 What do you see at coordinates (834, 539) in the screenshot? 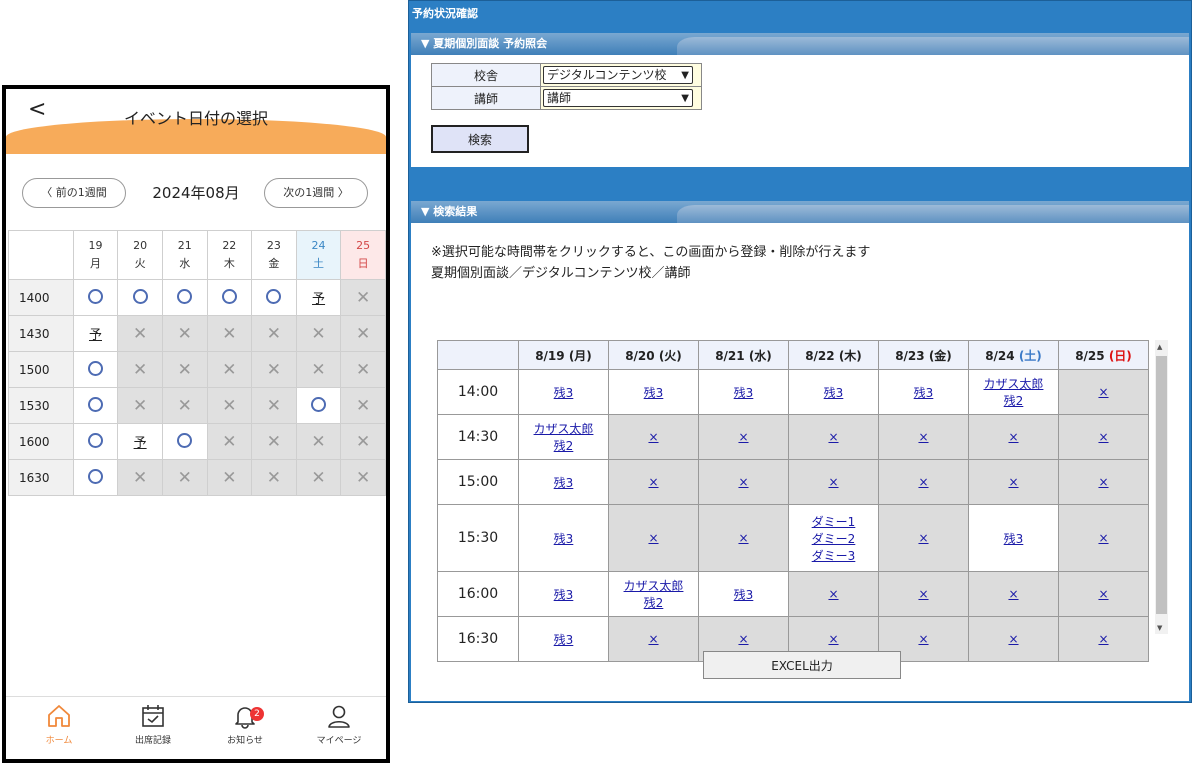
I see `slot-link: ダミー2` at bounding box center [834, 539].